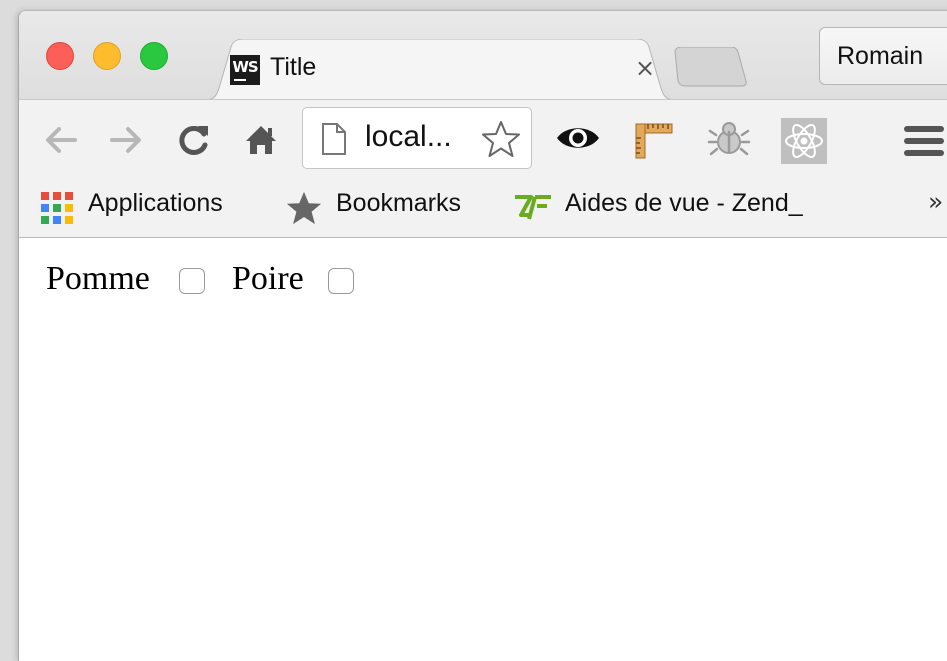 Image resolution: width=947 pixels, height=661 pixels. I want to click on menu-icon, so click(924, 141).